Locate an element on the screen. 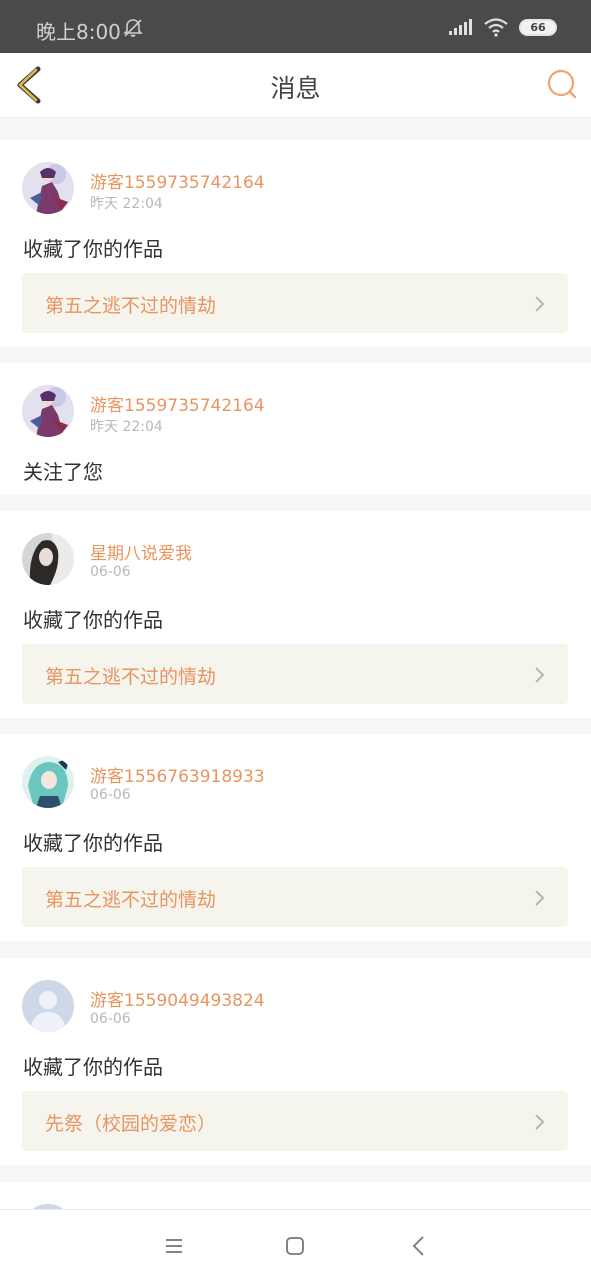 The width and height of the screenshot is (591, 1280). username: 游客1559049493824 is located at coordinates (177, 998).